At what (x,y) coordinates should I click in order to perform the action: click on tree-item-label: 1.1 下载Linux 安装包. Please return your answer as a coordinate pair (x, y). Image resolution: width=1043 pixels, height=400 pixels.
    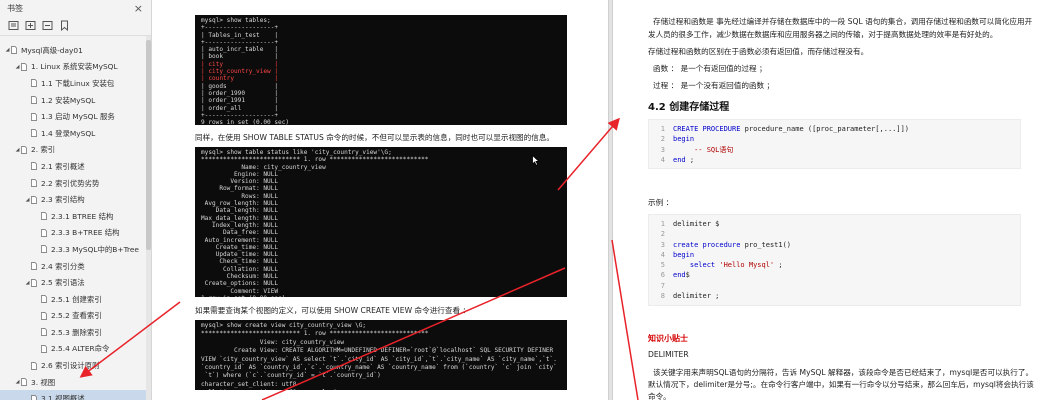
    Looking at the image, I should click on (78, 83).